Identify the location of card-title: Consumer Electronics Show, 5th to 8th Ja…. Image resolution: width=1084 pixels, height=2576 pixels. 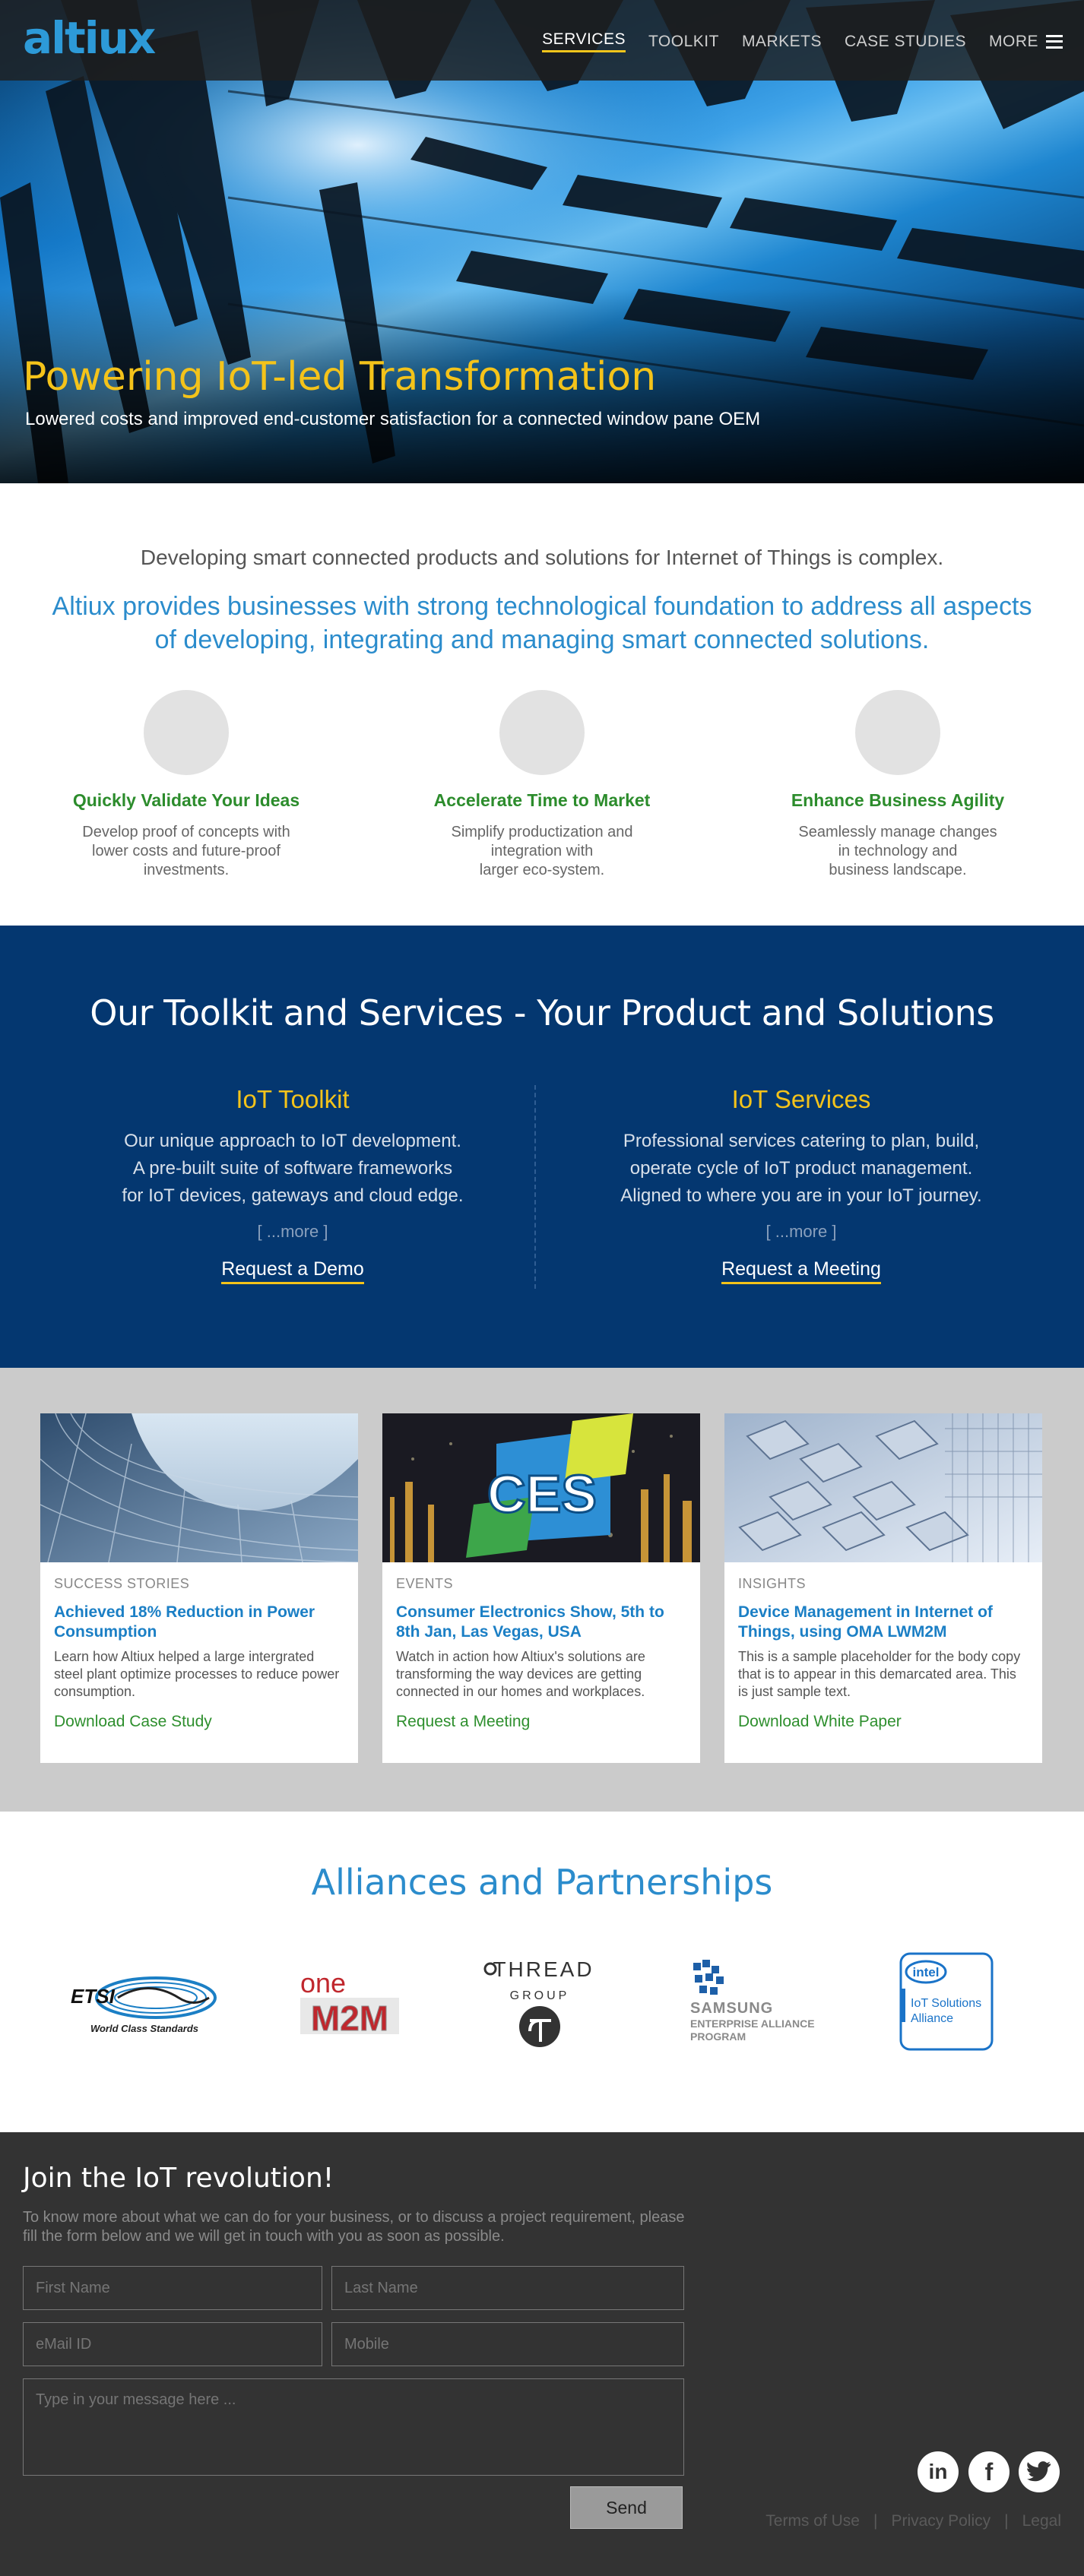
(541, 1622).